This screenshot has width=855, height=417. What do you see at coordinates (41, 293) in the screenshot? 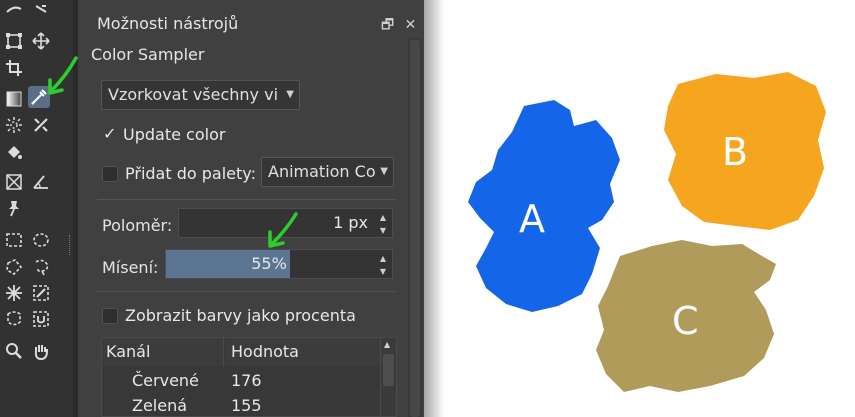
I see `similar-select-icon` at bounding box center [41, 293].